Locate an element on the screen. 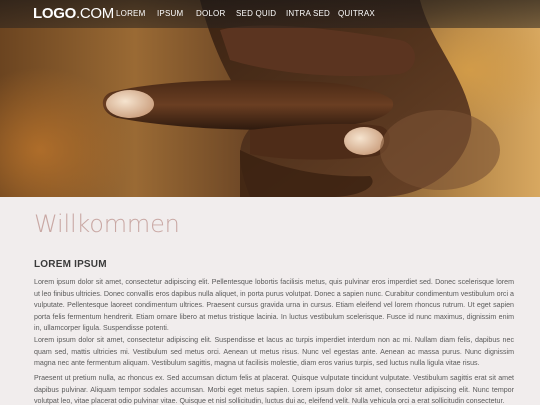  site-logo: LOGO.COM is located at coordinates (73, 14).